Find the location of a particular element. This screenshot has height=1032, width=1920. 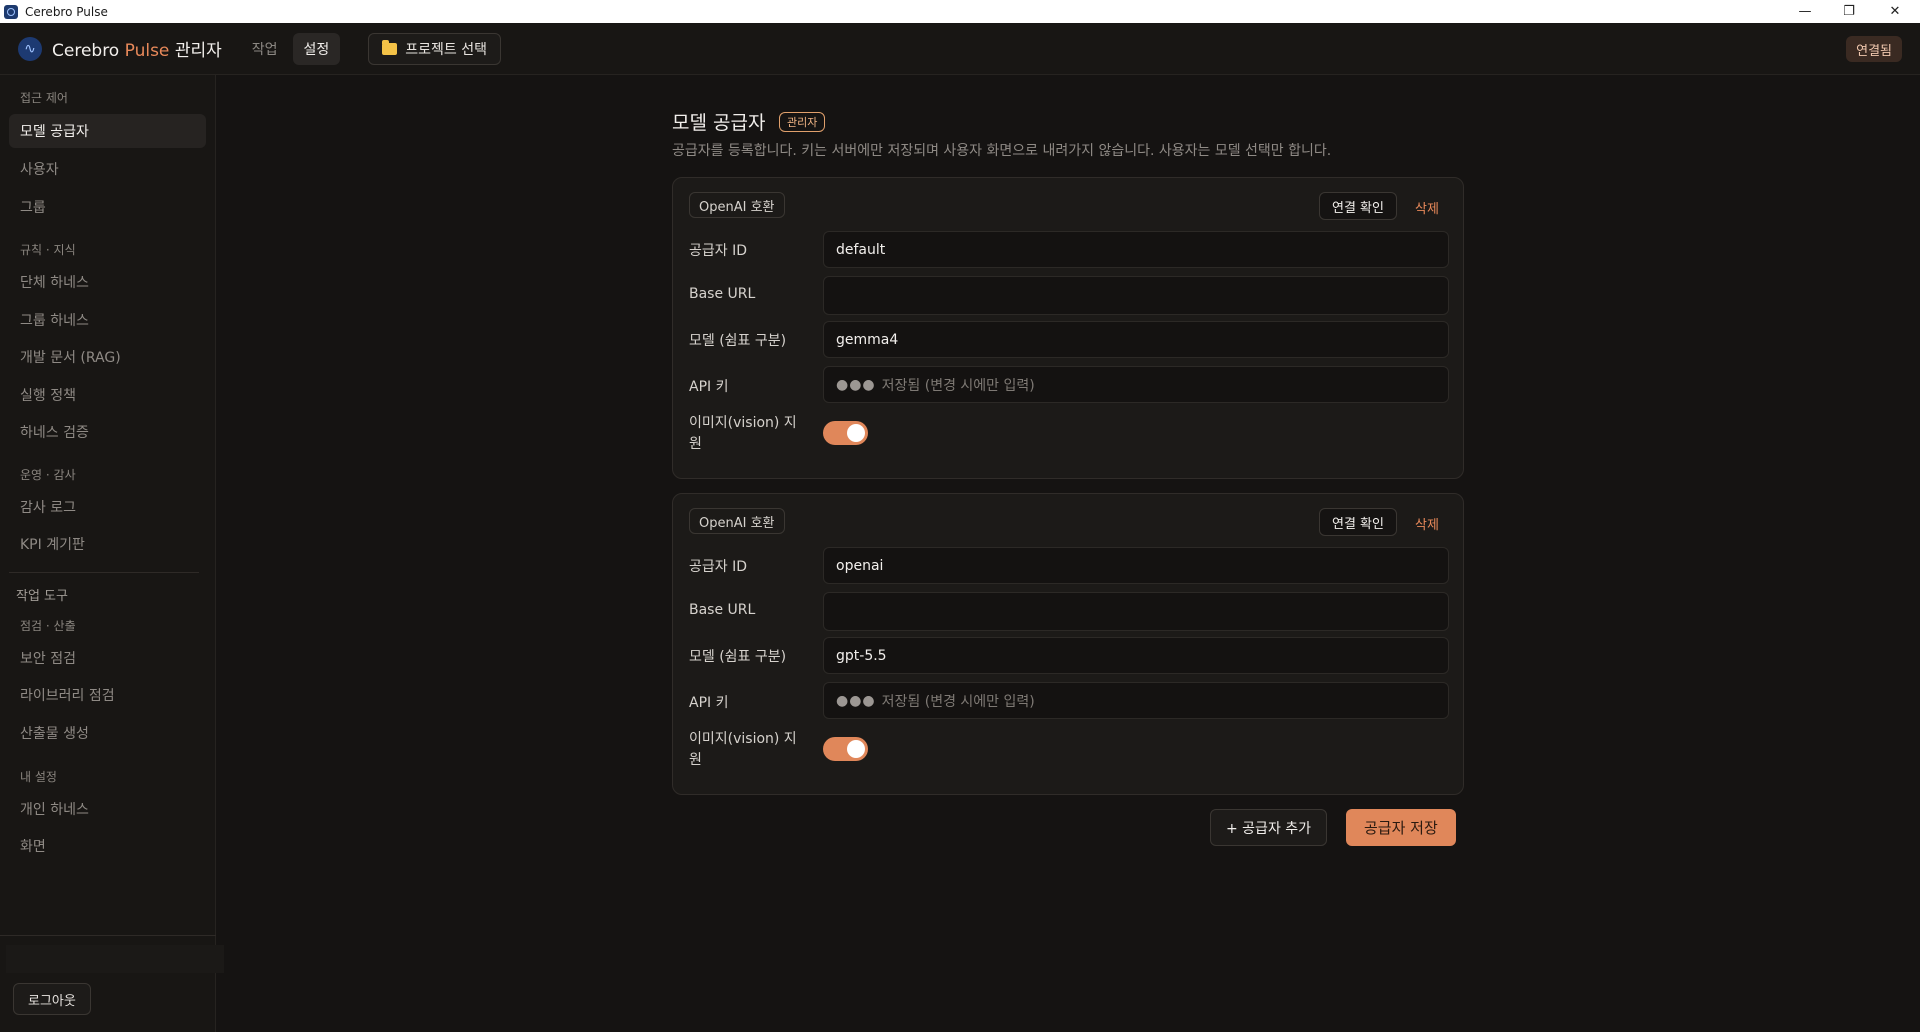

project-select-label: 프로젝트 선택 is located at coordinates (446, 49).